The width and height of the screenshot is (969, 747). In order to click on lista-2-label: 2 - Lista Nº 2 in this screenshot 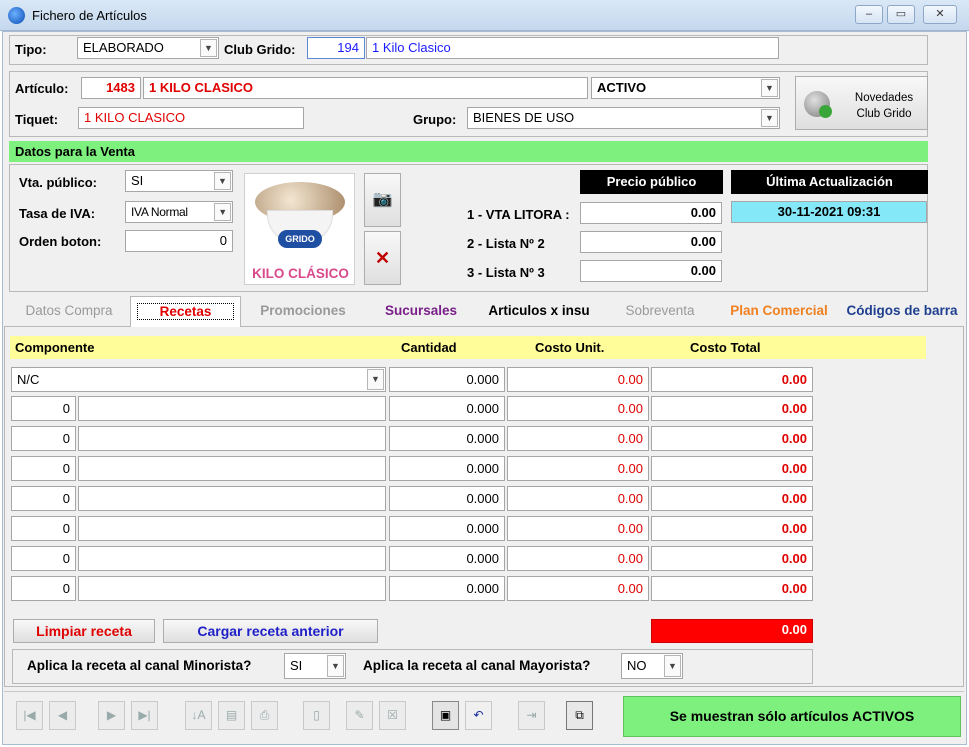, I will do `click(506, 243)`.